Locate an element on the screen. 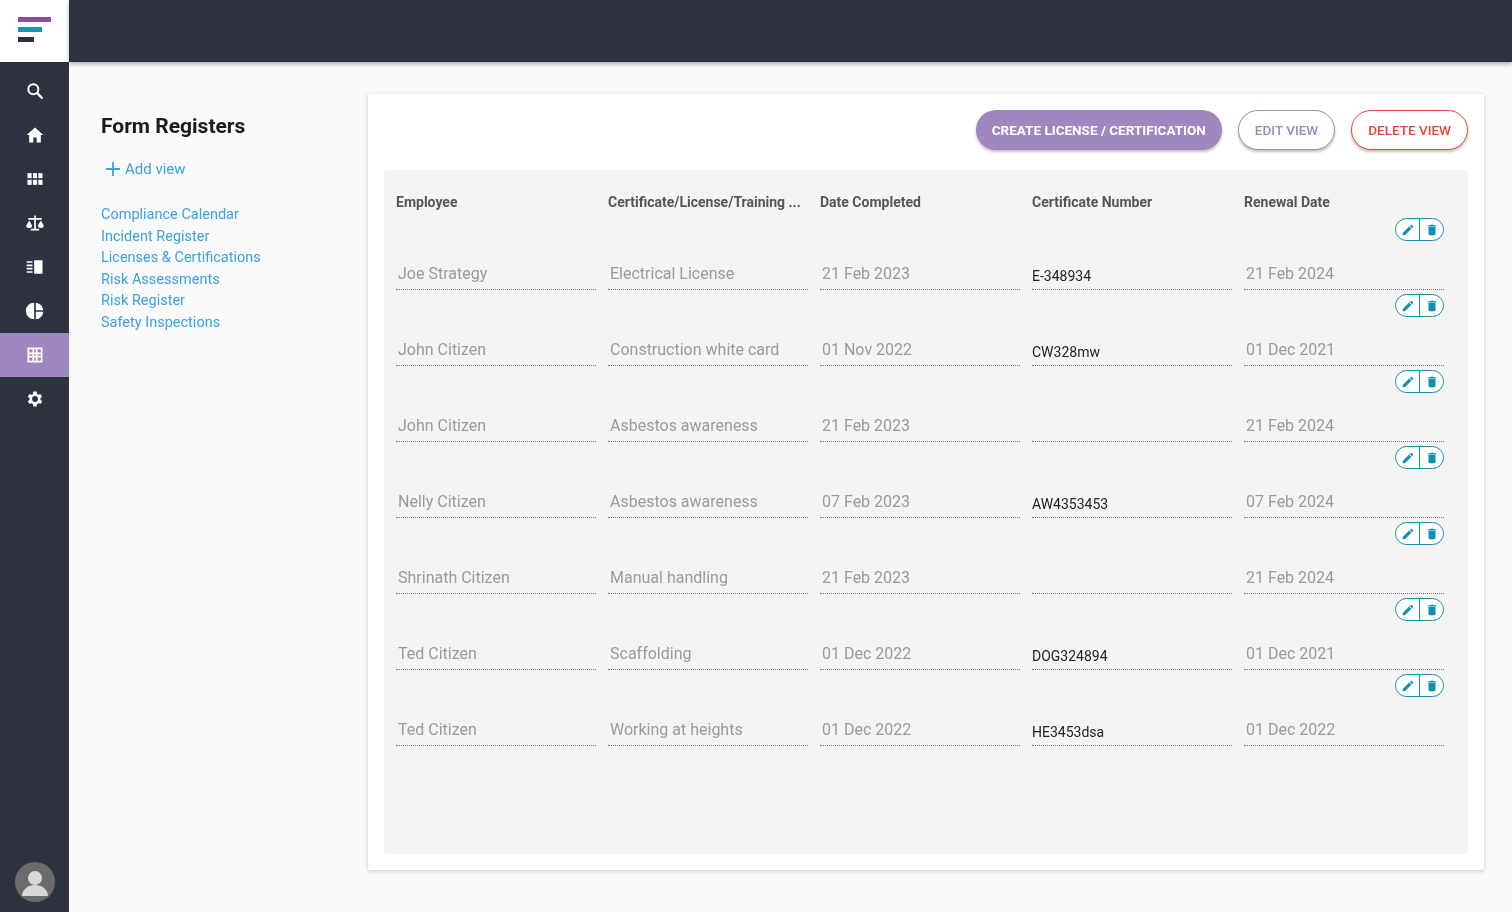 The width and height of the screenshot is (1512, 912). delete-view-button: DELETE VIEW is located at coordinates (1409, 130).